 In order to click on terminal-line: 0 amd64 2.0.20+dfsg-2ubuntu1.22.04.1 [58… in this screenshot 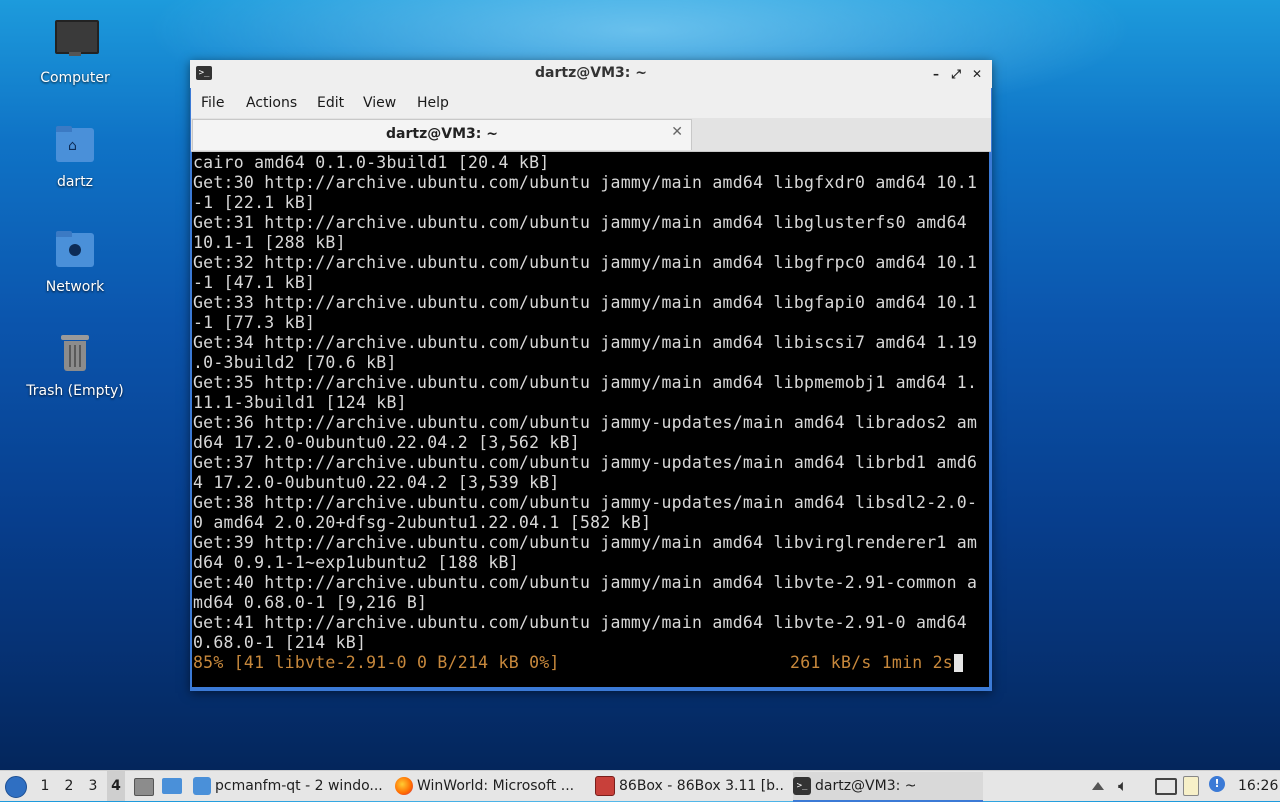, I will do `click(422, 522)`.